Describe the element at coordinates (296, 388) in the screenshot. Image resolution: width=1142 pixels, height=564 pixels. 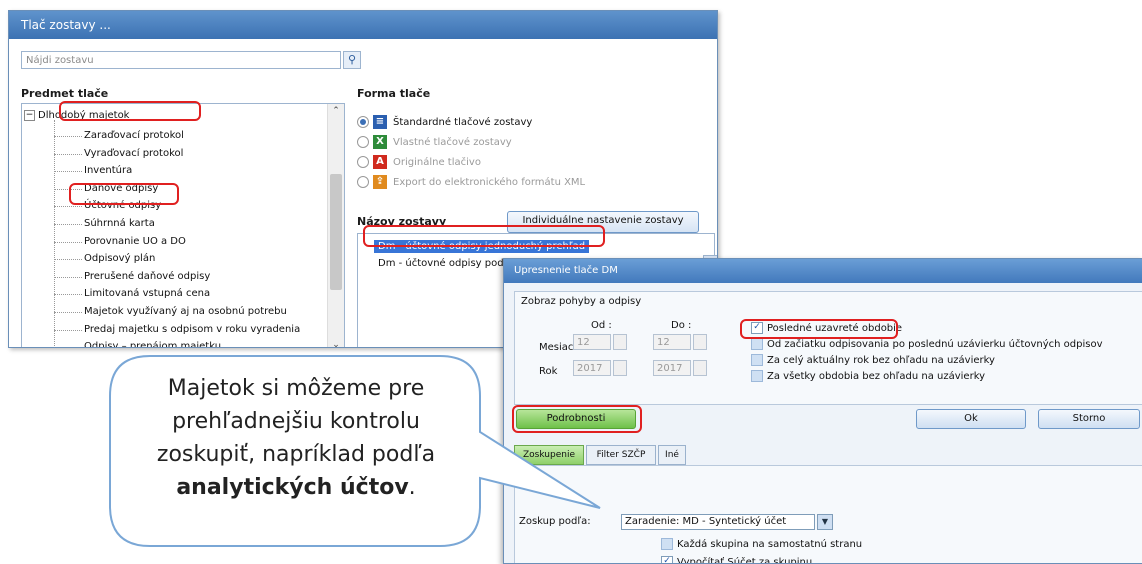
I see `callout-line: Majetok si môžeme pre` at that location.